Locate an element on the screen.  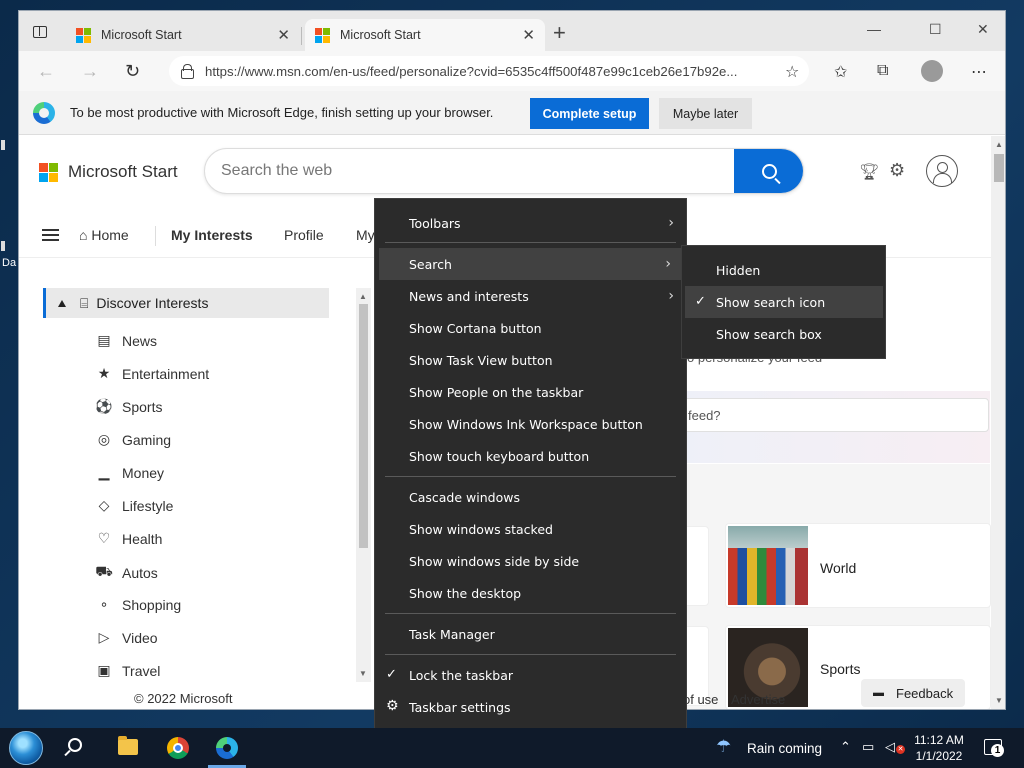
collapse-icon is located at coordinates (62, 303).